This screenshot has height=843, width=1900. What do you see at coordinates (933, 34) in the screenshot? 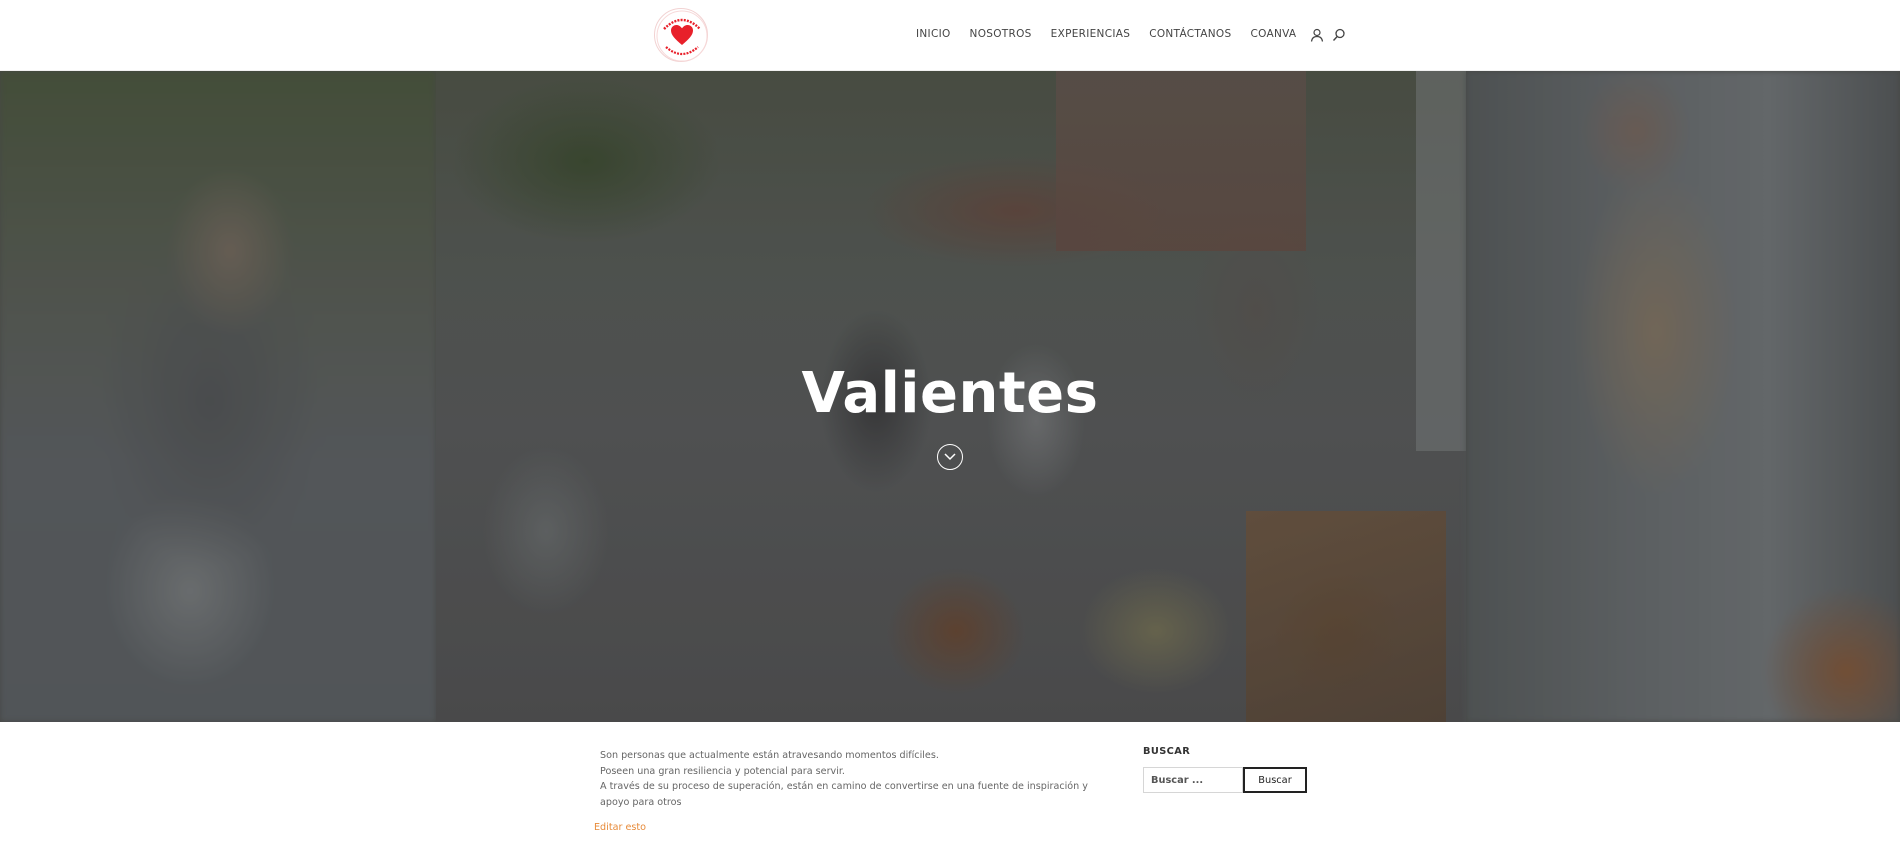
I see `nav-item-inicio: INICIO` at bounding box center [933, 34].